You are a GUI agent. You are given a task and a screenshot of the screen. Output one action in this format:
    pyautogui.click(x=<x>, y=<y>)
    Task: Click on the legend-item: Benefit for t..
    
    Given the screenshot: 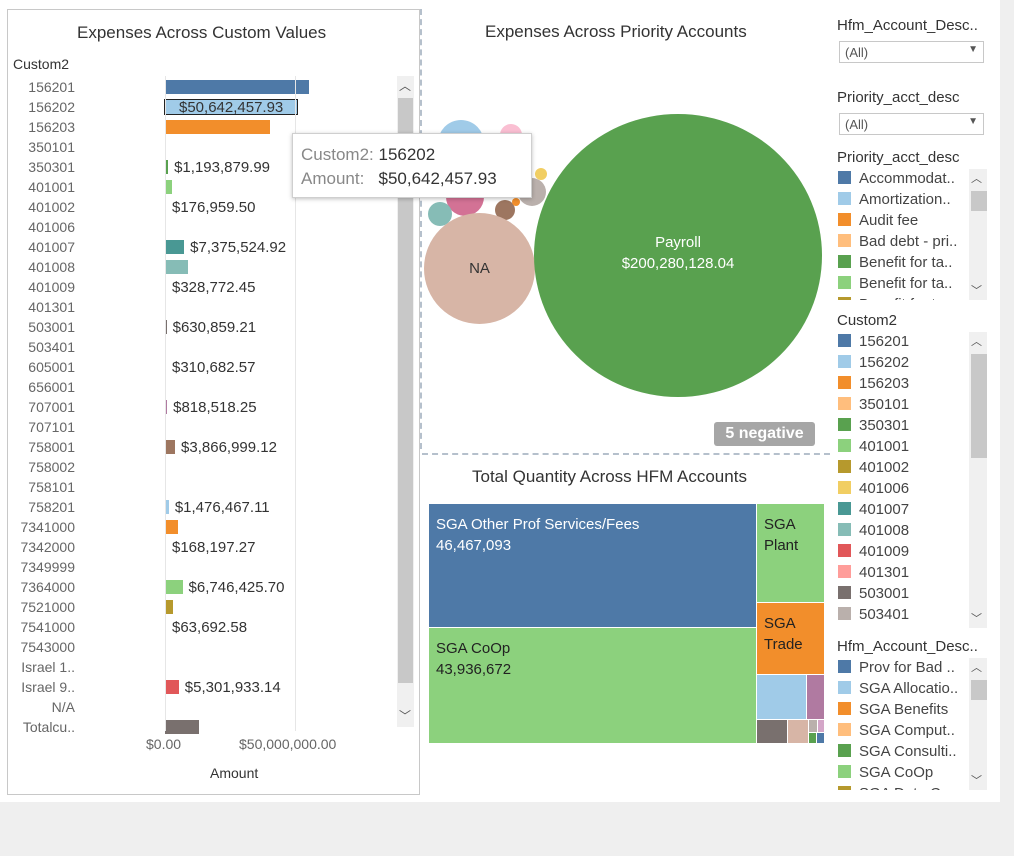 What is the action you would take?
    pyautogui.click(x=891, y=297)
    